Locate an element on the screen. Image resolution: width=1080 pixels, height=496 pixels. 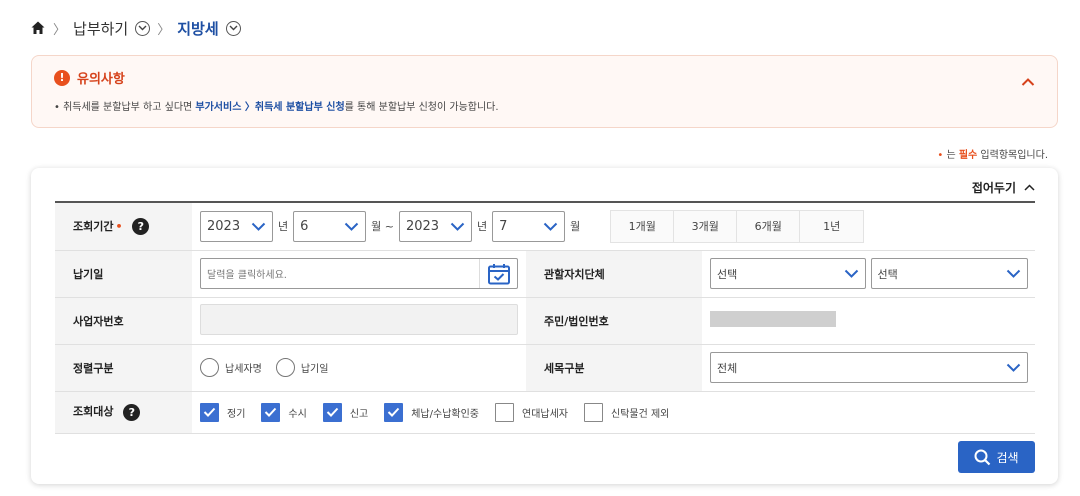
jurisdiction-select-2: 선택 is located at coordinates (949, 273).